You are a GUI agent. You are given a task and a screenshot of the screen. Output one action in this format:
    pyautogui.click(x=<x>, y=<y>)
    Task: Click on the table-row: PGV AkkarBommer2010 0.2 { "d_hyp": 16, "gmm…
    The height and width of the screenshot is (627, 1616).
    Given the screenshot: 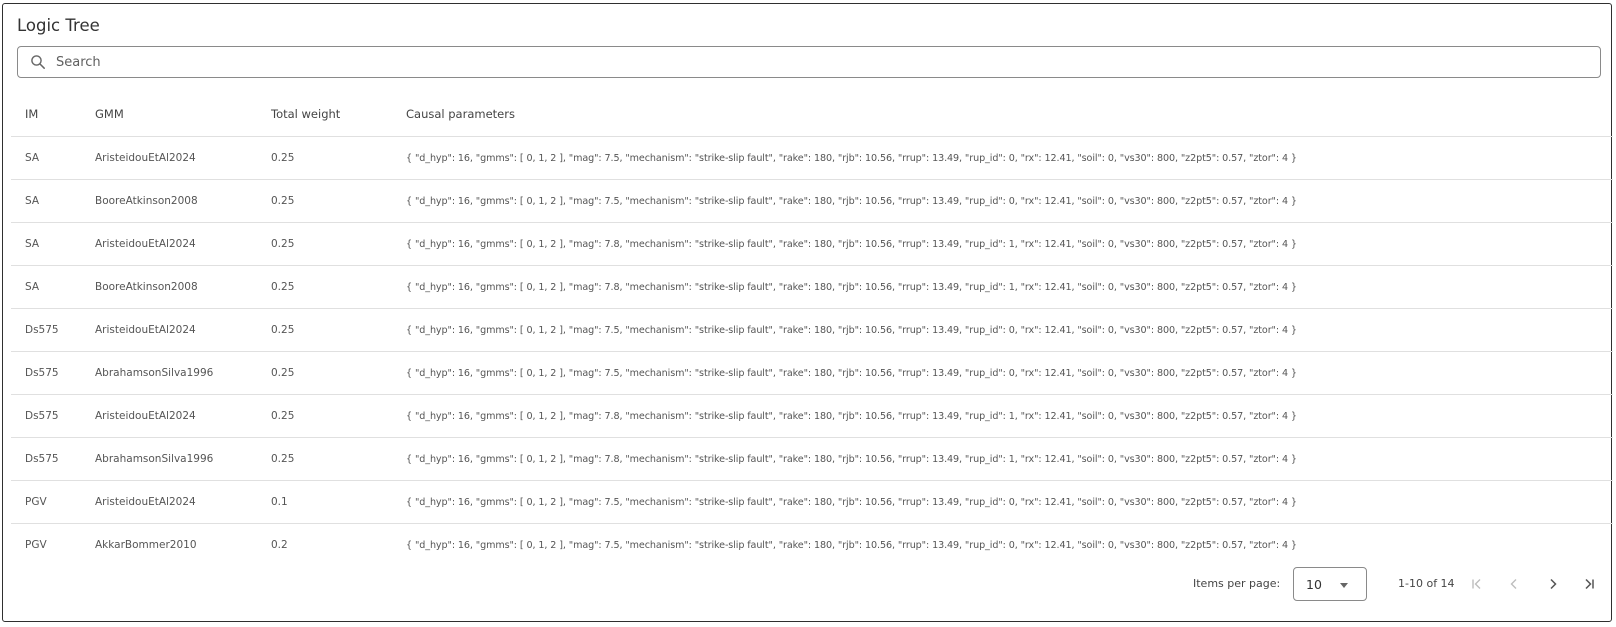 What is the action you would take?
    pyautogui.click(x=812, y=545)
    